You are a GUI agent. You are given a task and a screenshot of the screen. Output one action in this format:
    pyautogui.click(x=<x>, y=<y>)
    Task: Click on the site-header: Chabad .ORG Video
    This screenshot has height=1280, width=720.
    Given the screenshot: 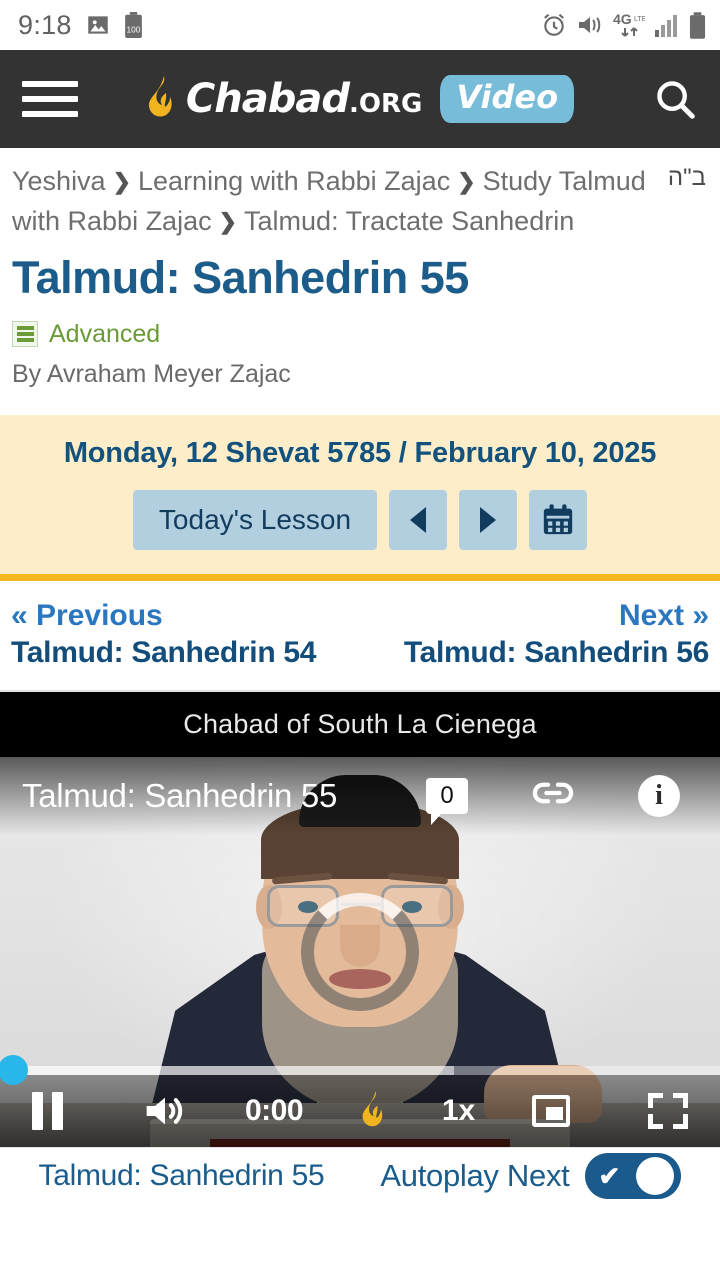 What is the action you would take?
    pyautogui.click(x=360, y=99)
    